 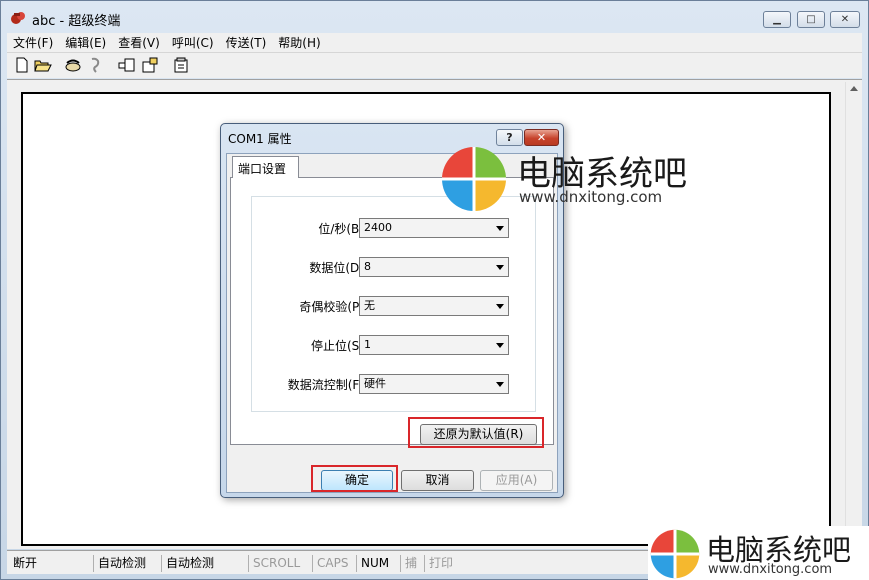 What do you see at coordinates (434, 306) in the screenshot?
I see `parity-select: 无` at bounding box center [434, 306].